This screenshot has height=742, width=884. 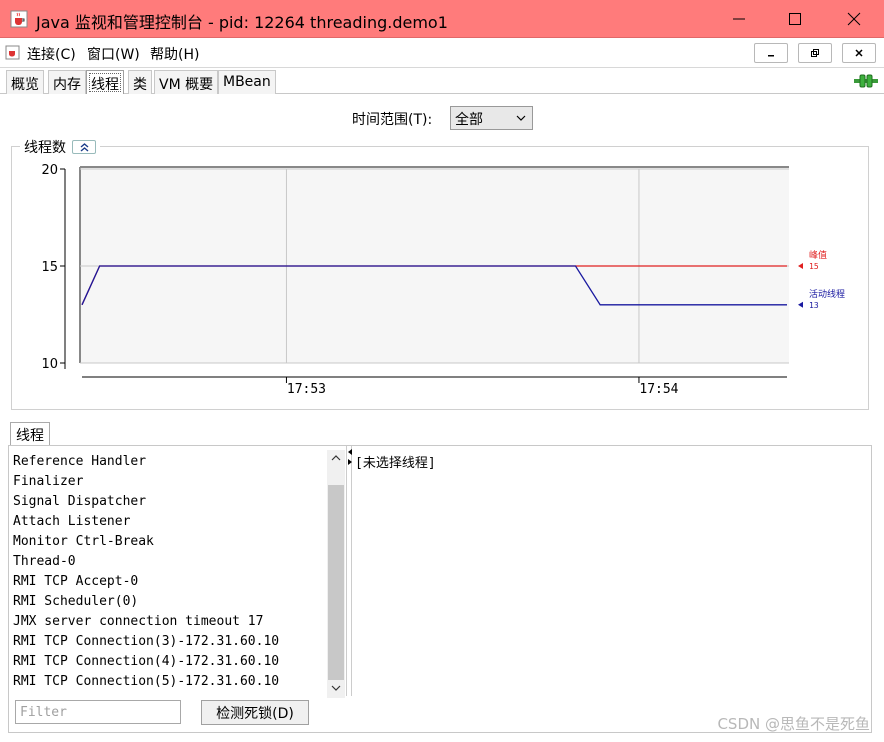 I want to click on inner-restore-button, so click(x=815, y=53).